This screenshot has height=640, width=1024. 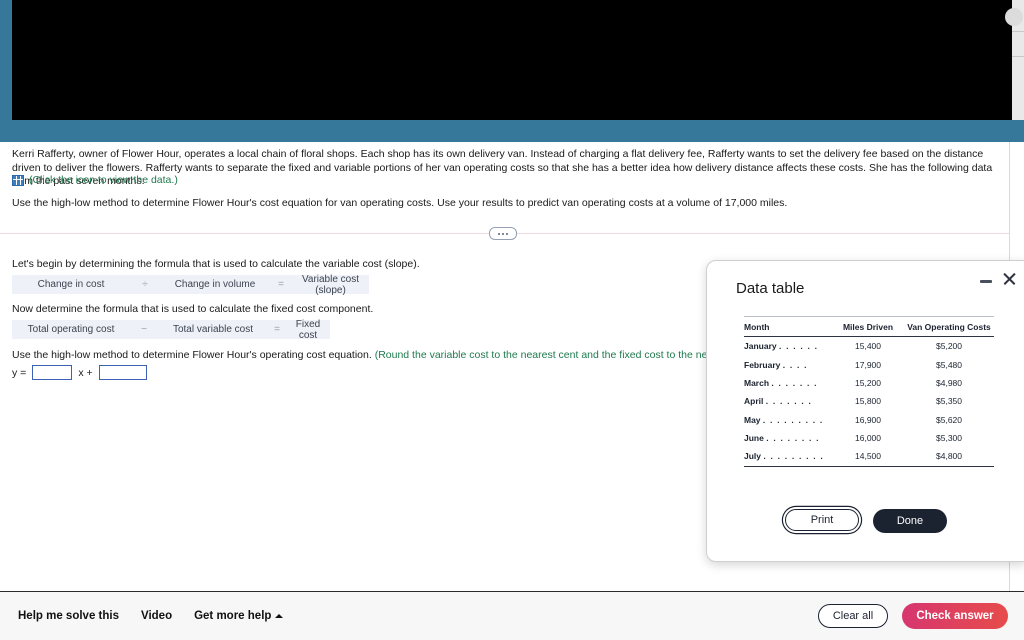 I want to click on cell-van-operating-cost: $5,200, so click(x=949, y=346).